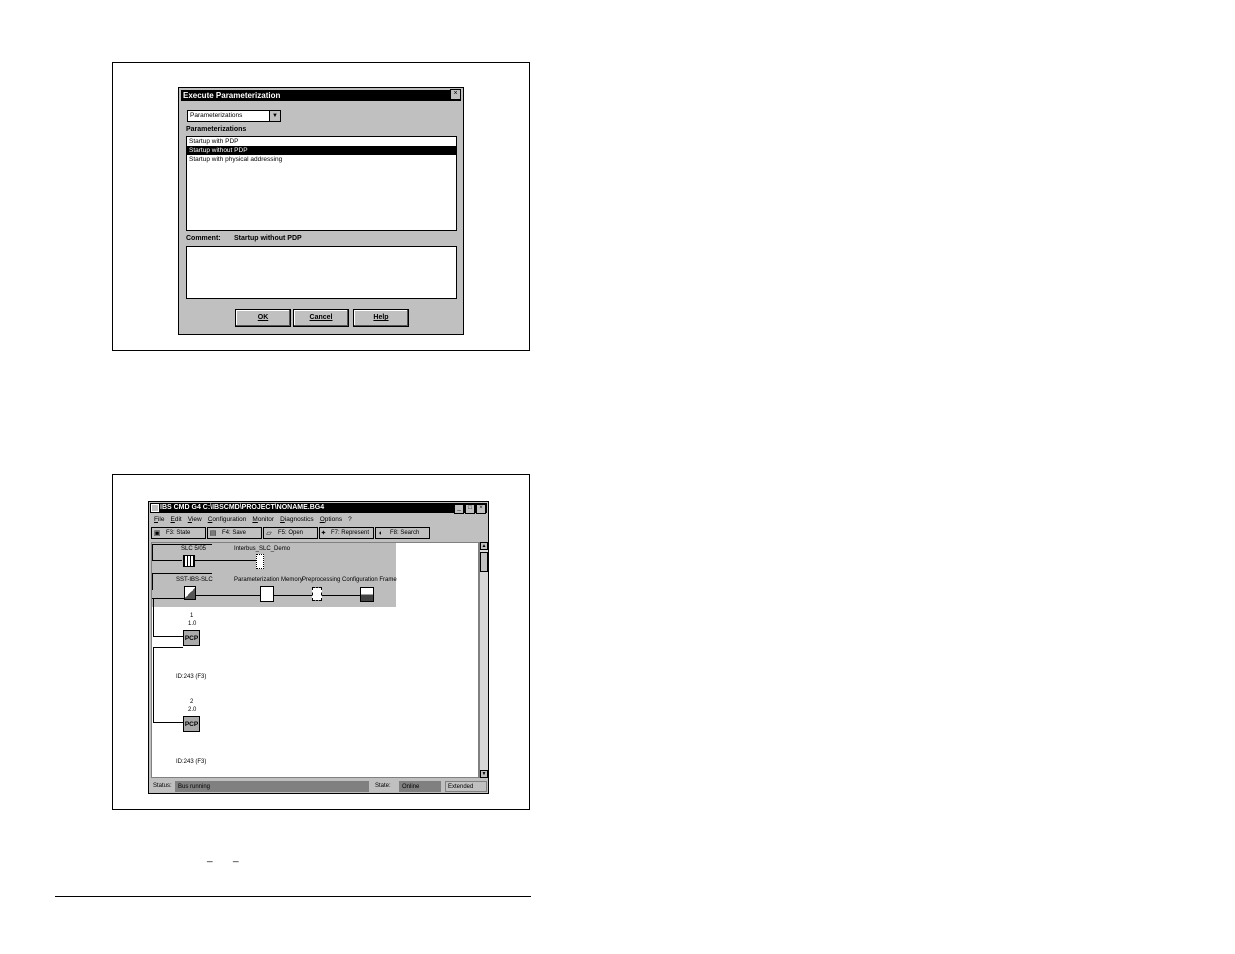  I want to click on device-address: 2.0, so click(192, 710).